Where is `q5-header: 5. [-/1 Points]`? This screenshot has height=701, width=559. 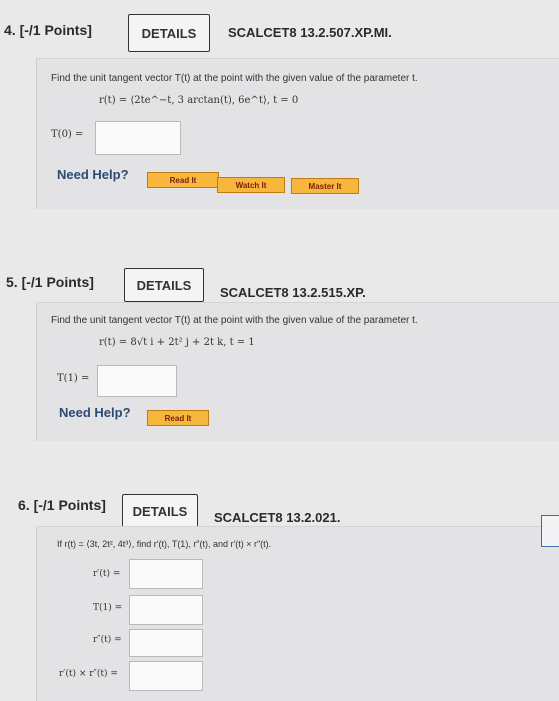 q5-header: 5. [-/1 Points] is located at coordinates (50, 282).